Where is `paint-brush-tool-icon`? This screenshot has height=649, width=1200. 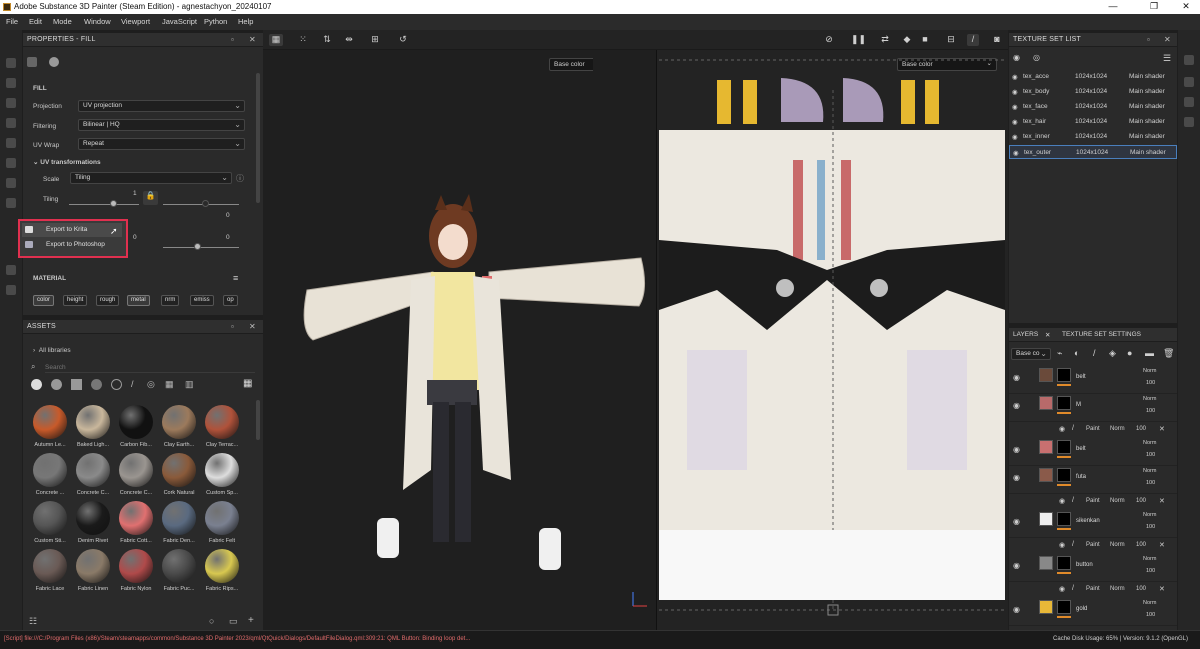 paint-brush-tool-icon is located at coordinates (11, 63).